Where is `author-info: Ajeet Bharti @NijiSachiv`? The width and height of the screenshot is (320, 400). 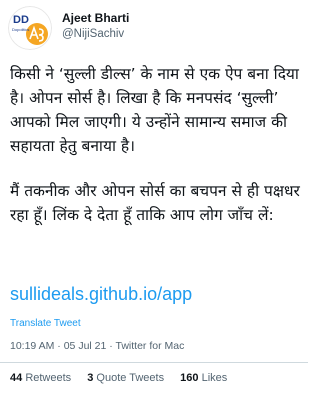
author-info: Ajeet Bharti @NijiSachiv is located at coordinates (95, 26).